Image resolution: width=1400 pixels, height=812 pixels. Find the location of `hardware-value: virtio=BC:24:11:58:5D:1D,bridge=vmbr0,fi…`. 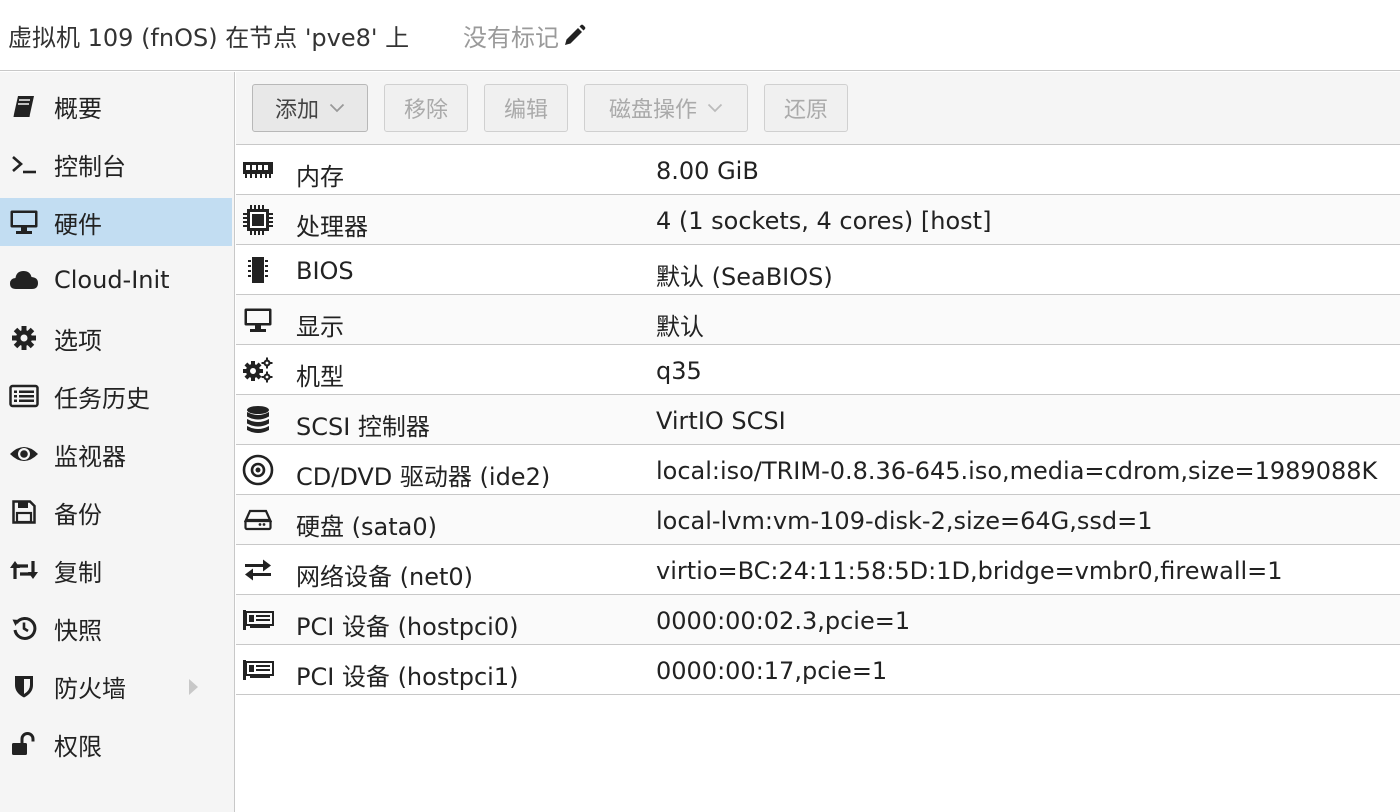

hardware-value: virtio=BC:24:11:58:5D:1D,bridge=vmbr0,fi… is located at coordinates (969, 571).